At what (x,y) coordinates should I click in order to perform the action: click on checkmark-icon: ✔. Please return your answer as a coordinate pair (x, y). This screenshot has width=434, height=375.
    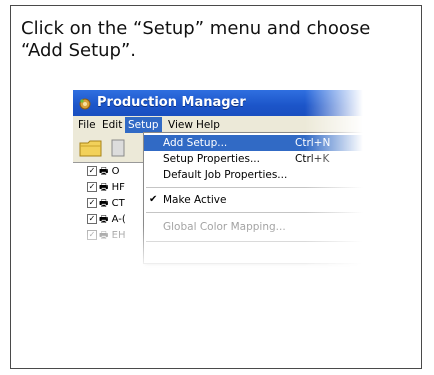
    Looking at the image, I should click on (153, 199).